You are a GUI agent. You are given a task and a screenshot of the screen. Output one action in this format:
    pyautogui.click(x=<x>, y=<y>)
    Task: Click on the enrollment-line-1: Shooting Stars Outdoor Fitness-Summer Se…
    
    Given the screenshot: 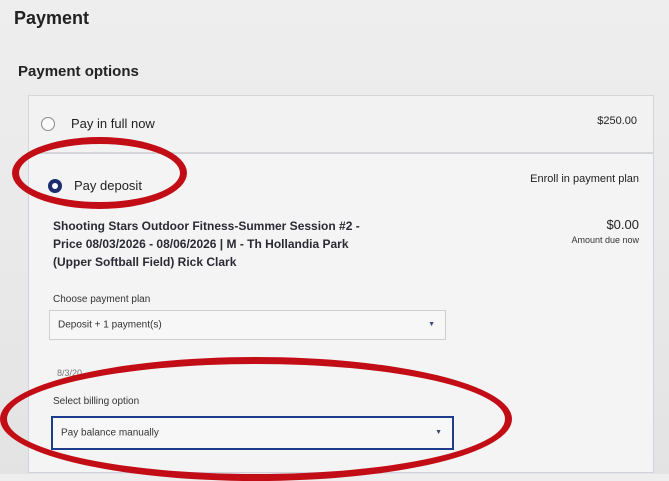 What is the action you would take?
    pyautogui.click(x=206, y=226)
    